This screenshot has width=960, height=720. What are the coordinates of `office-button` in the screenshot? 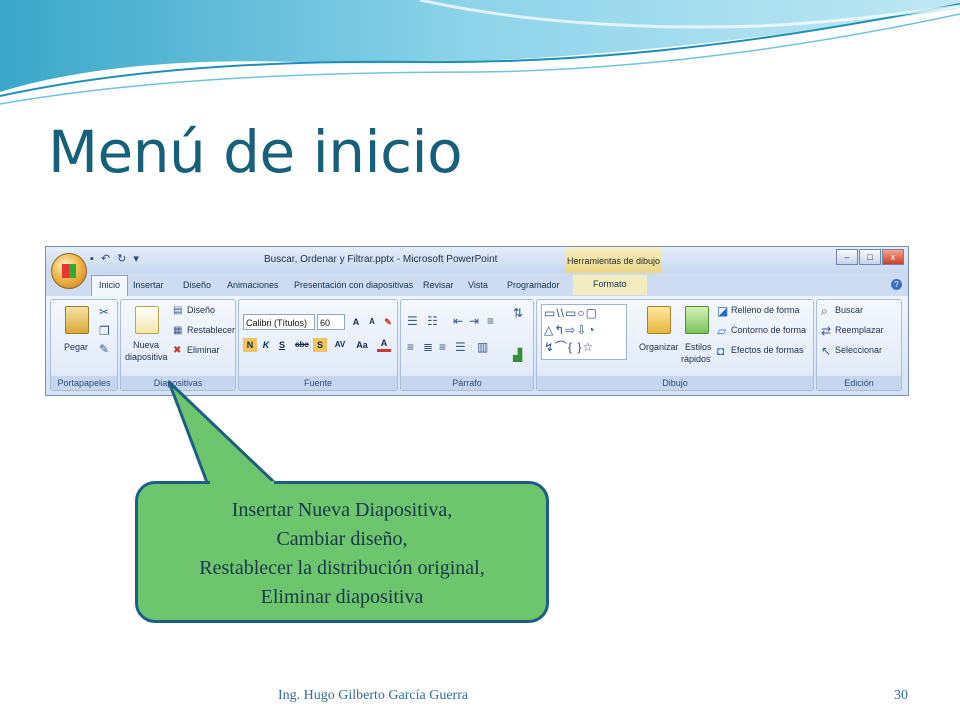 It's located at (69, 271).